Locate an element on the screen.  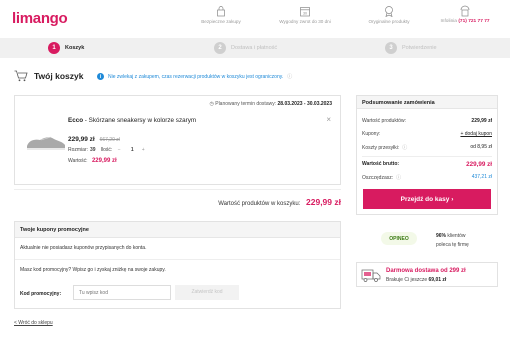
calendar-icon: 30 is located at coordinates (305, 12).